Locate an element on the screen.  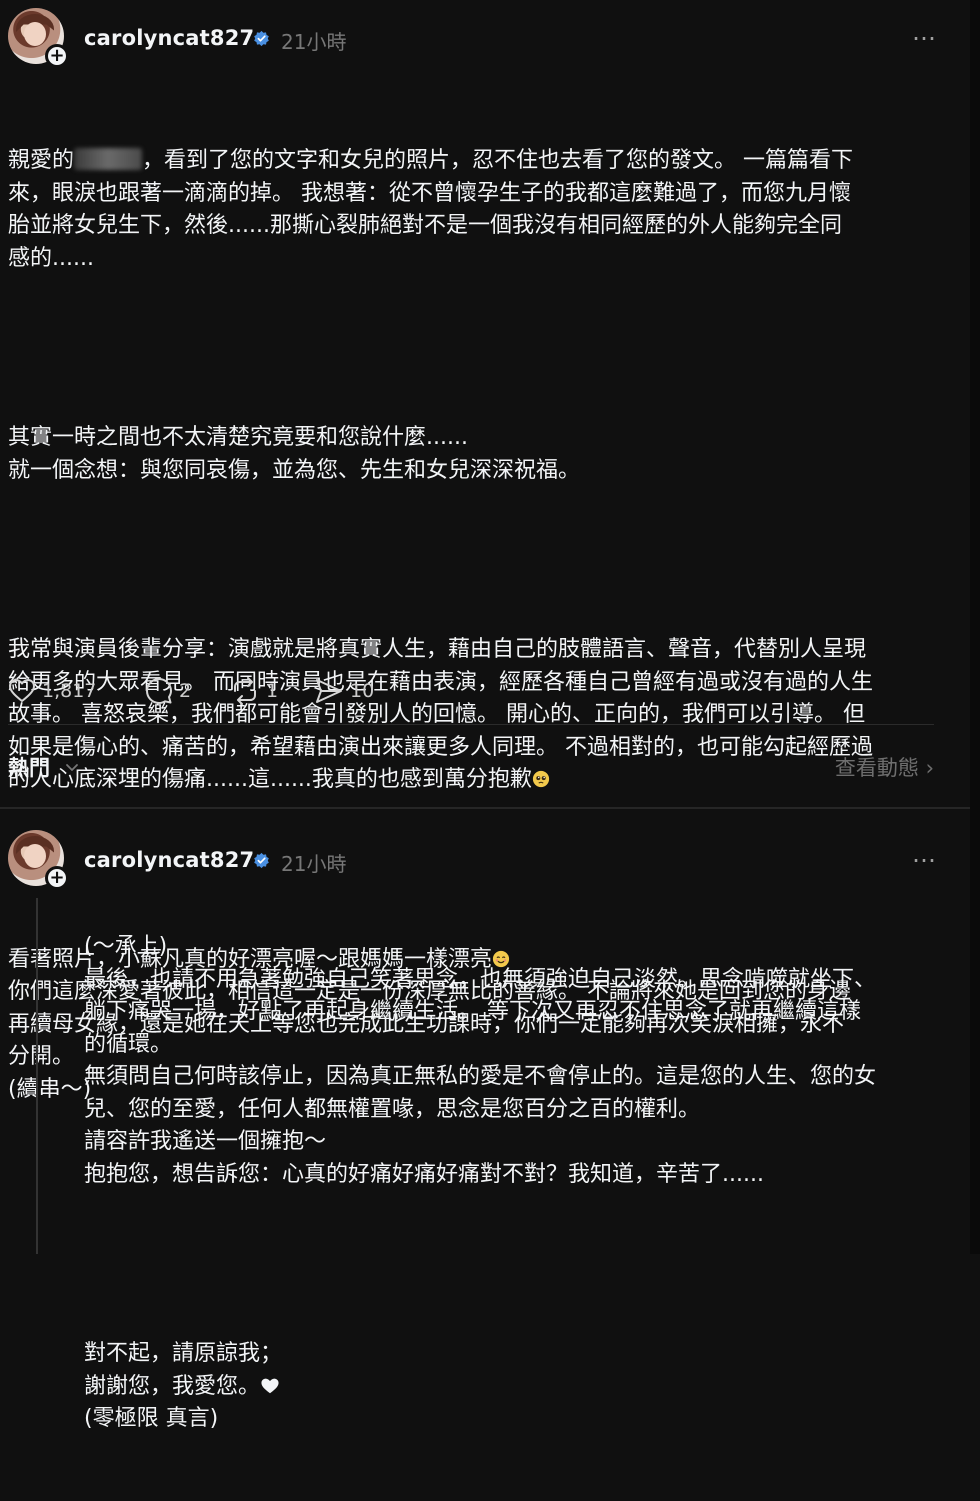
like-button: 1,817 is located at coordinates (52, 691).